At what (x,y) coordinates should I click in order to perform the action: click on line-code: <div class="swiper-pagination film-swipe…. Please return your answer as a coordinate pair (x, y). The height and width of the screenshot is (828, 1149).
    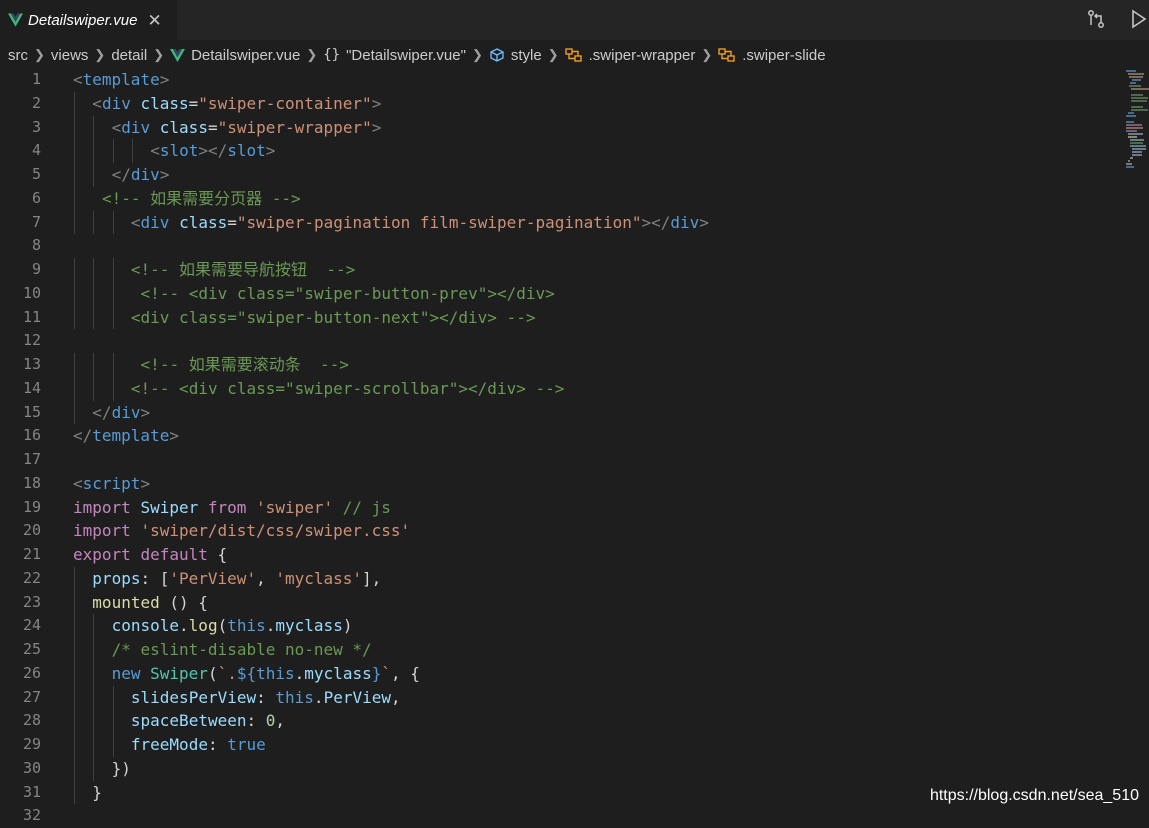
    Looking at the image, I should click on (420, 223).